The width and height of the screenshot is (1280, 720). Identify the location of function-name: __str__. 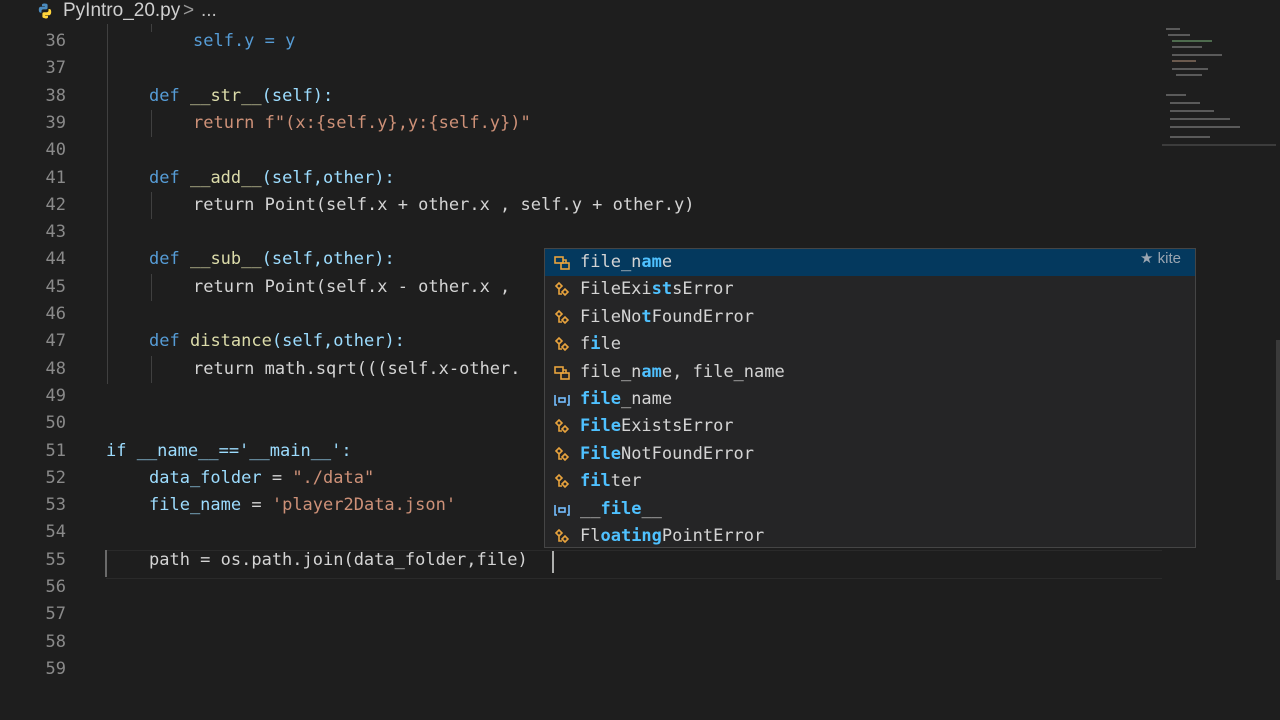
(225, 95).